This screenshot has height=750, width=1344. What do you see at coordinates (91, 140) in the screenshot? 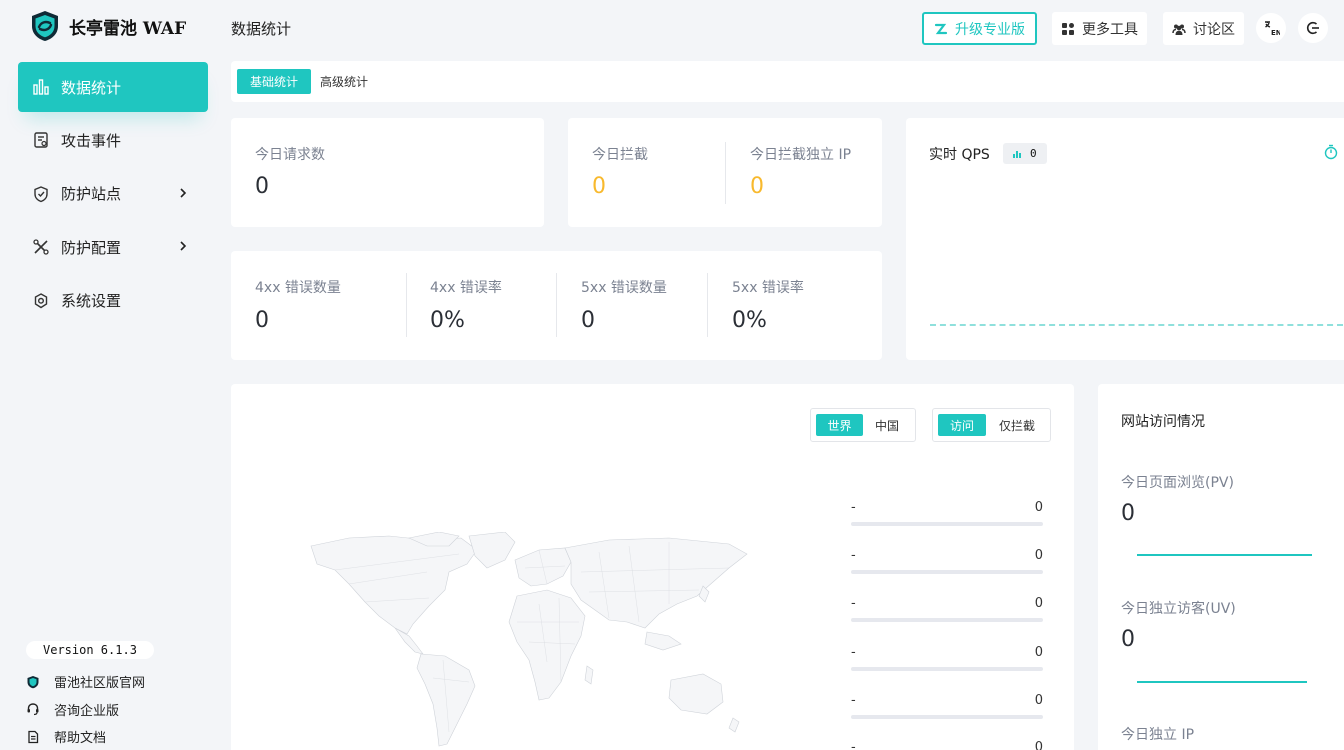
I see `sidebar-item-label: 攻击事件` at bounding box center [91, 140].